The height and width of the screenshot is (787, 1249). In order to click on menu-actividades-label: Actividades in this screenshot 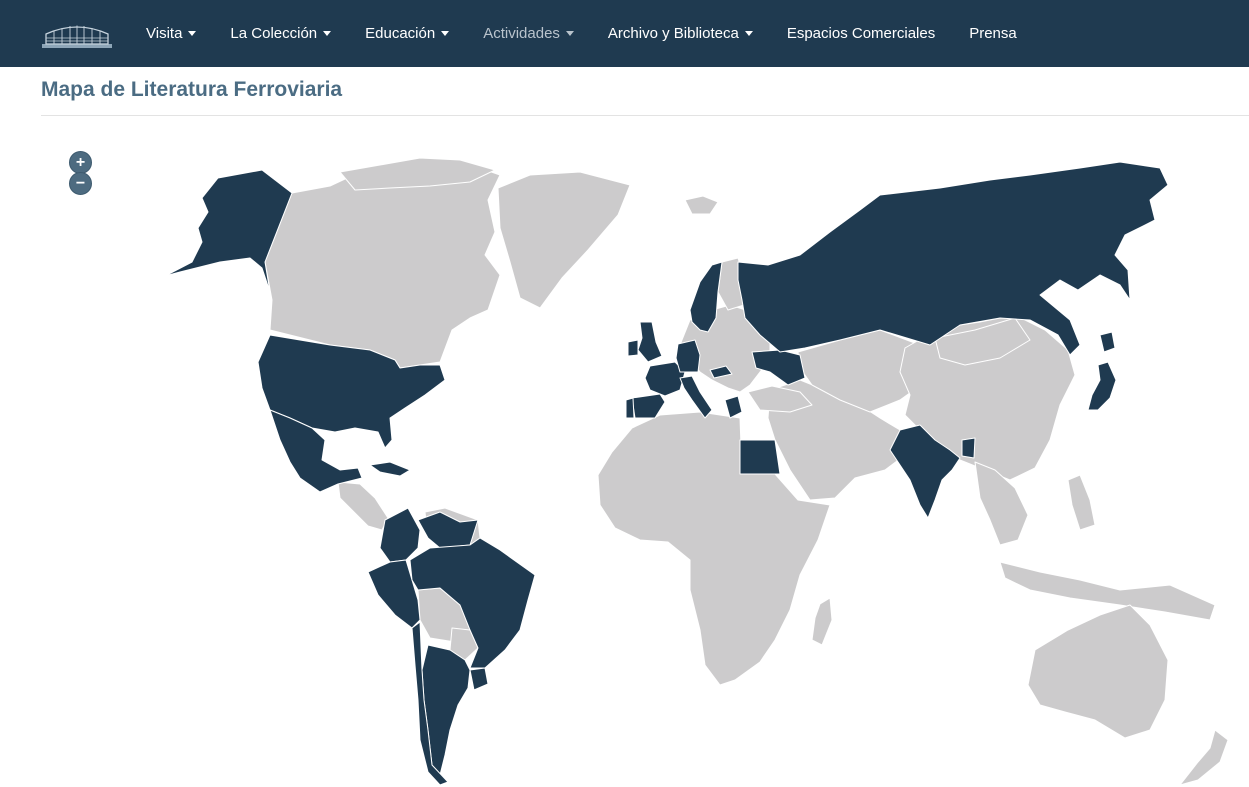, I will do `click(521, 33)`.